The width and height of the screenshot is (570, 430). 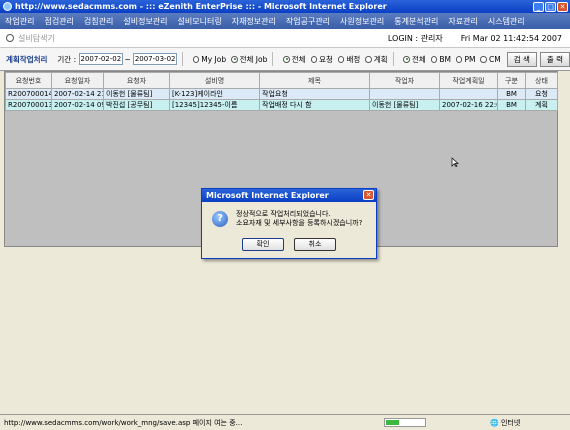 I want to click on window-controls: _ □ ✕, so click(x=550, y=6).